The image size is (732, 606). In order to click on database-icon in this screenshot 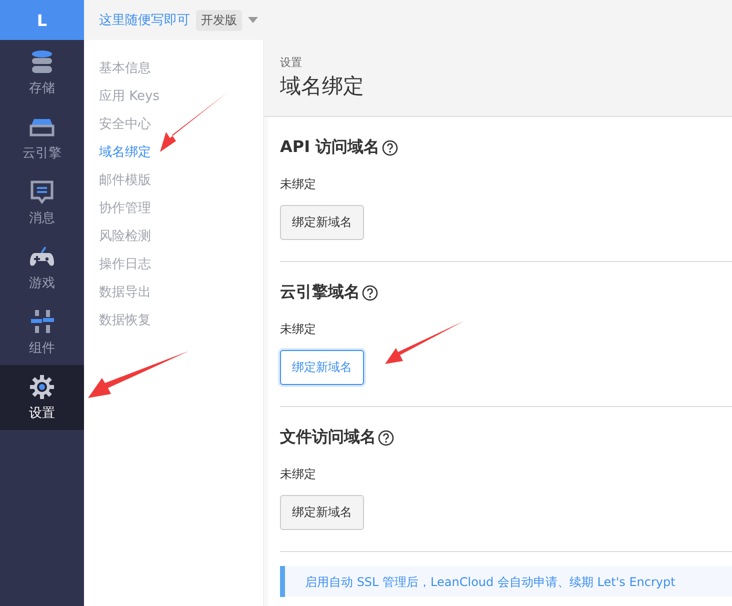, I will do `click(42, 61)`.